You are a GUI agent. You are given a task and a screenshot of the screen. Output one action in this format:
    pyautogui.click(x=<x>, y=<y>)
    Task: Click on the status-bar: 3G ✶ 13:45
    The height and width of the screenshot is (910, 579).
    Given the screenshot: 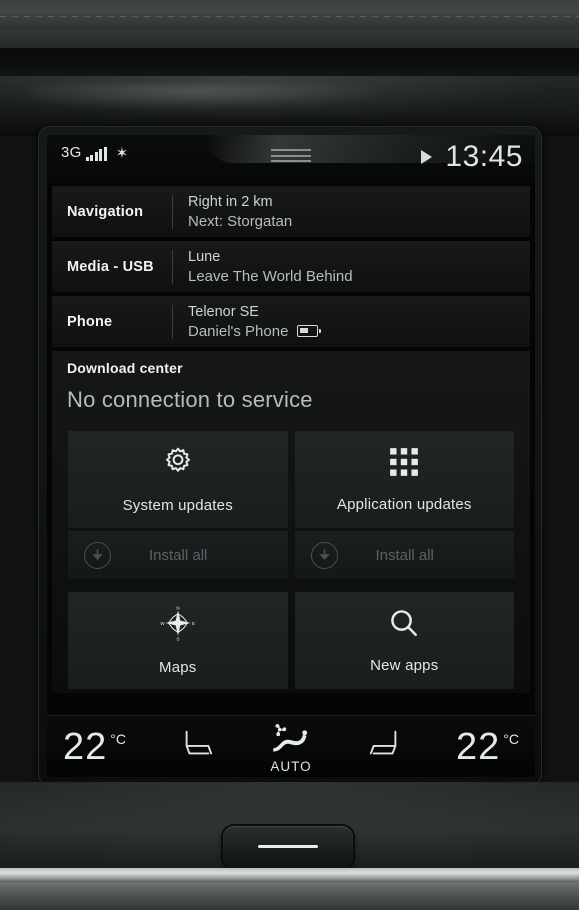 What is the action you would take?
    pyautogui.click(x=291, y=159)
    